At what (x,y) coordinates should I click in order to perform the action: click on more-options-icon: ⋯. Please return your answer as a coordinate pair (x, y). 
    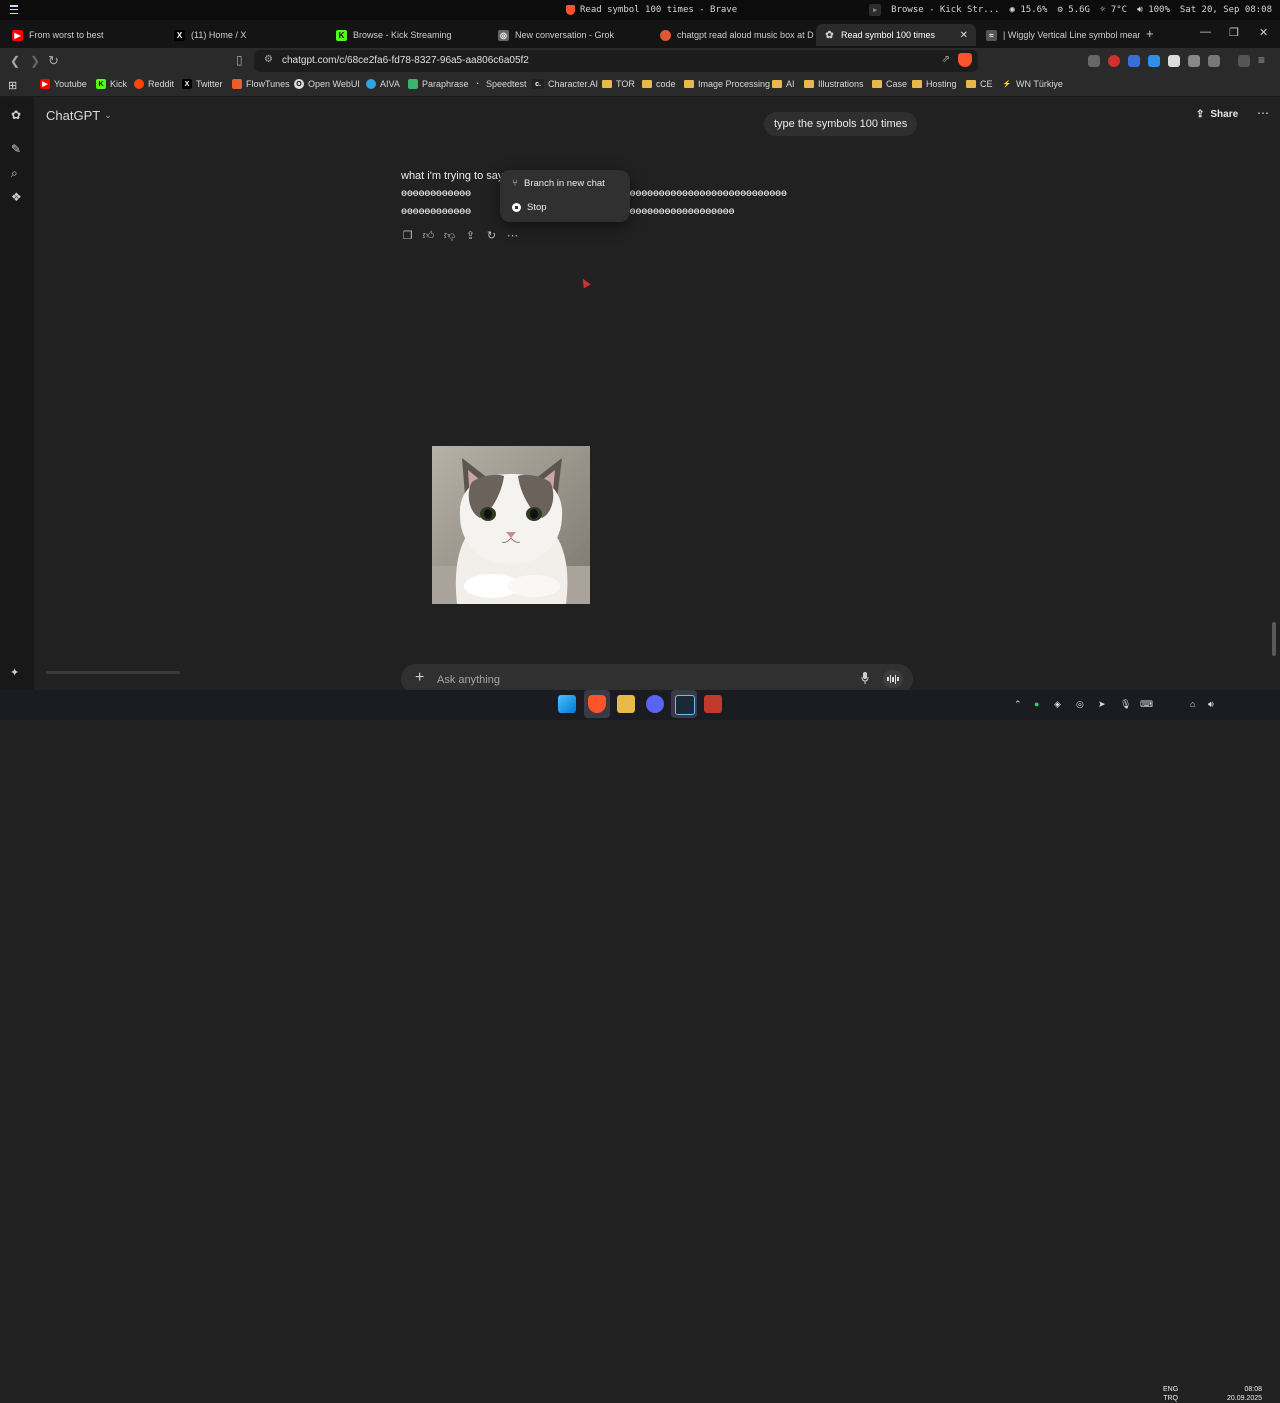
    Looking at the image, I should click on (1263, 113).